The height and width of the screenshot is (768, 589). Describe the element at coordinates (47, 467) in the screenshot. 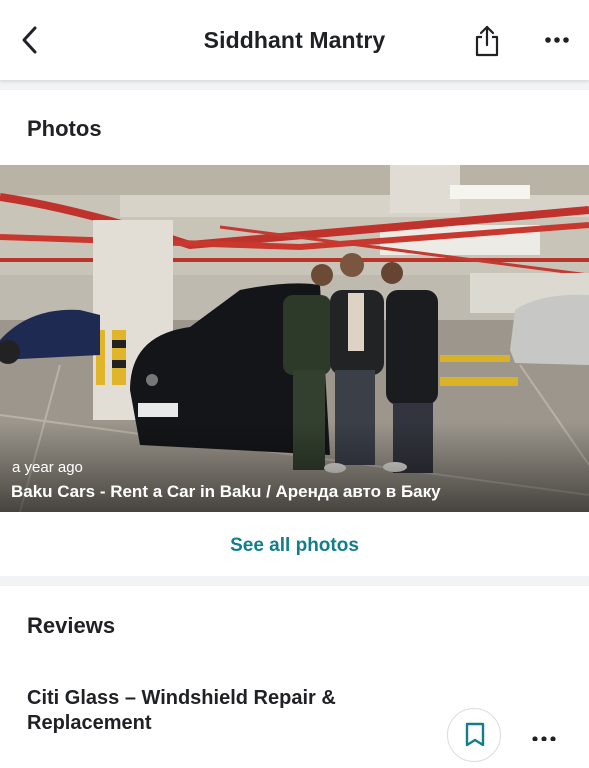

I see `photo-age: a year ago` at that location.